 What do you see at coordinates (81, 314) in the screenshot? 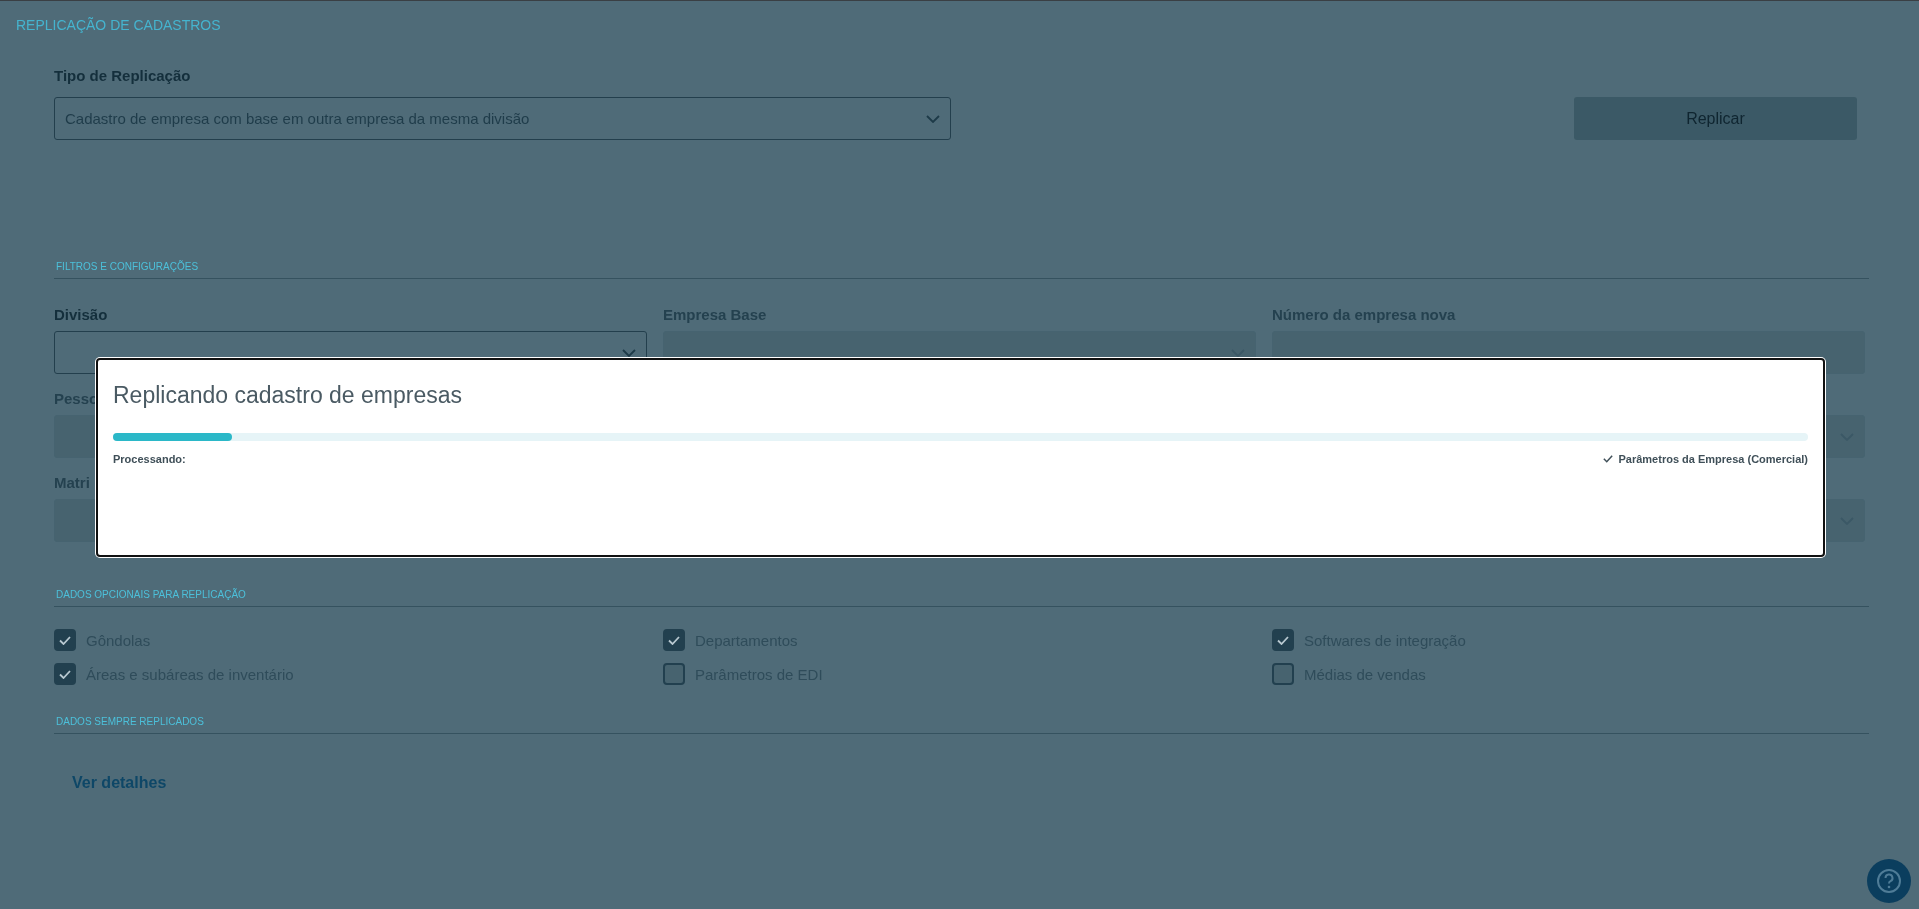
I see `field-label: Divisão` at bounding box center [81, 314].